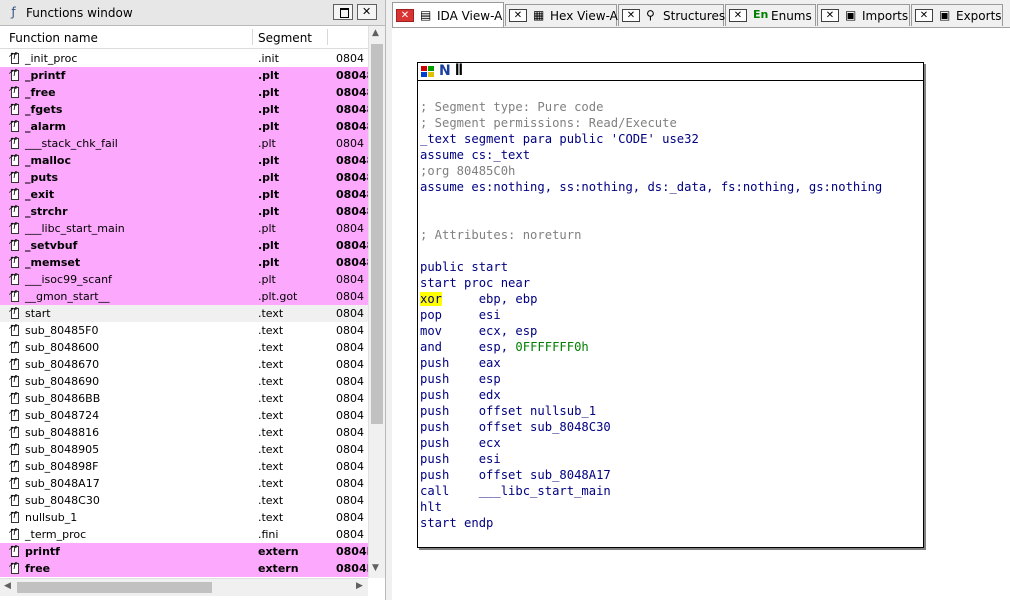 This screenshot has height=600, width=1010. Describe the element at coordinates (184, 58) in the screenshot. I see `function-row: ↗ _init_proc .init 0804` at that location.